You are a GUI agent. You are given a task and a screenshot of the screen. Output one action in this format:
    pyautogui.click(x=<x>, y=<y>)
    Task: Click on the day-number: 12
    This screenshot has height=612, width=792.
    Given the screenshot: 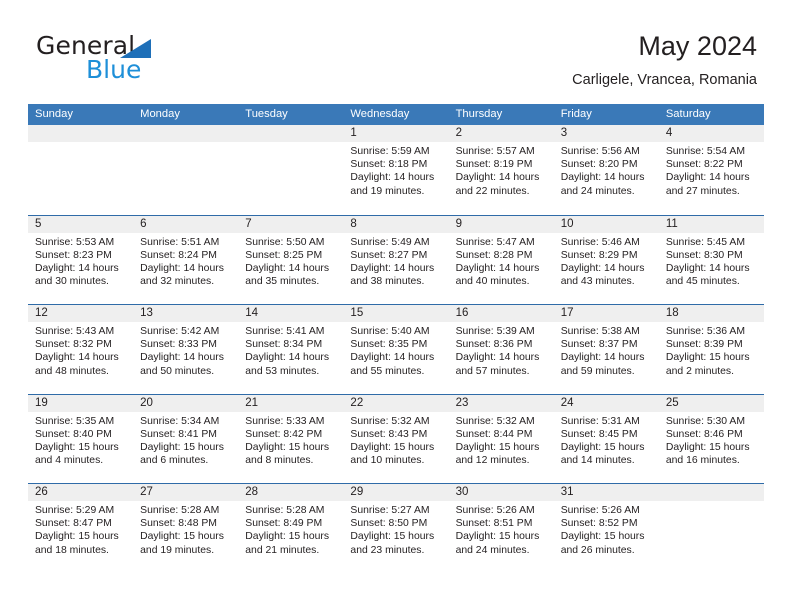 What is the action you would take?
    pyautogui.click(x=81, y=313)
    